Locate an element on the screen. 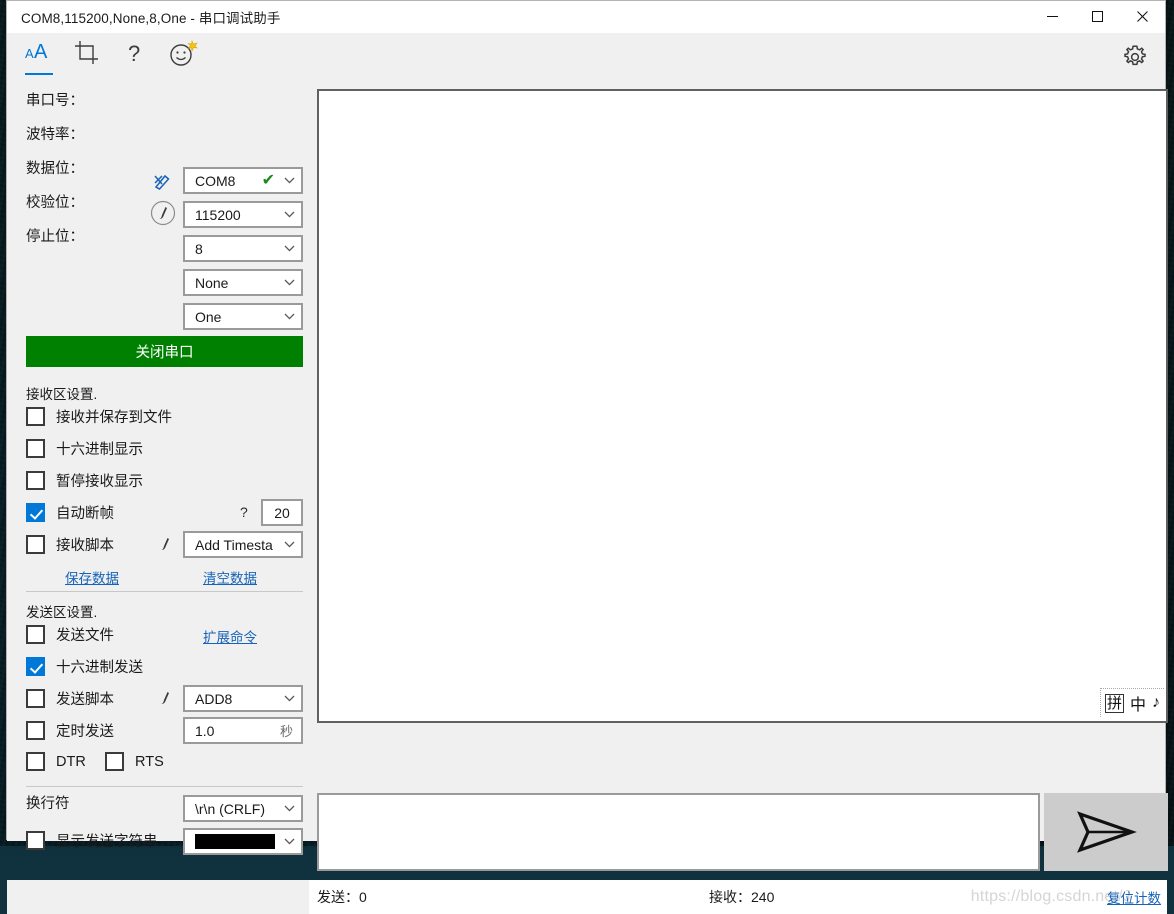  baud-rate-label-row: 波特率： is located at coordinates (55, 133).